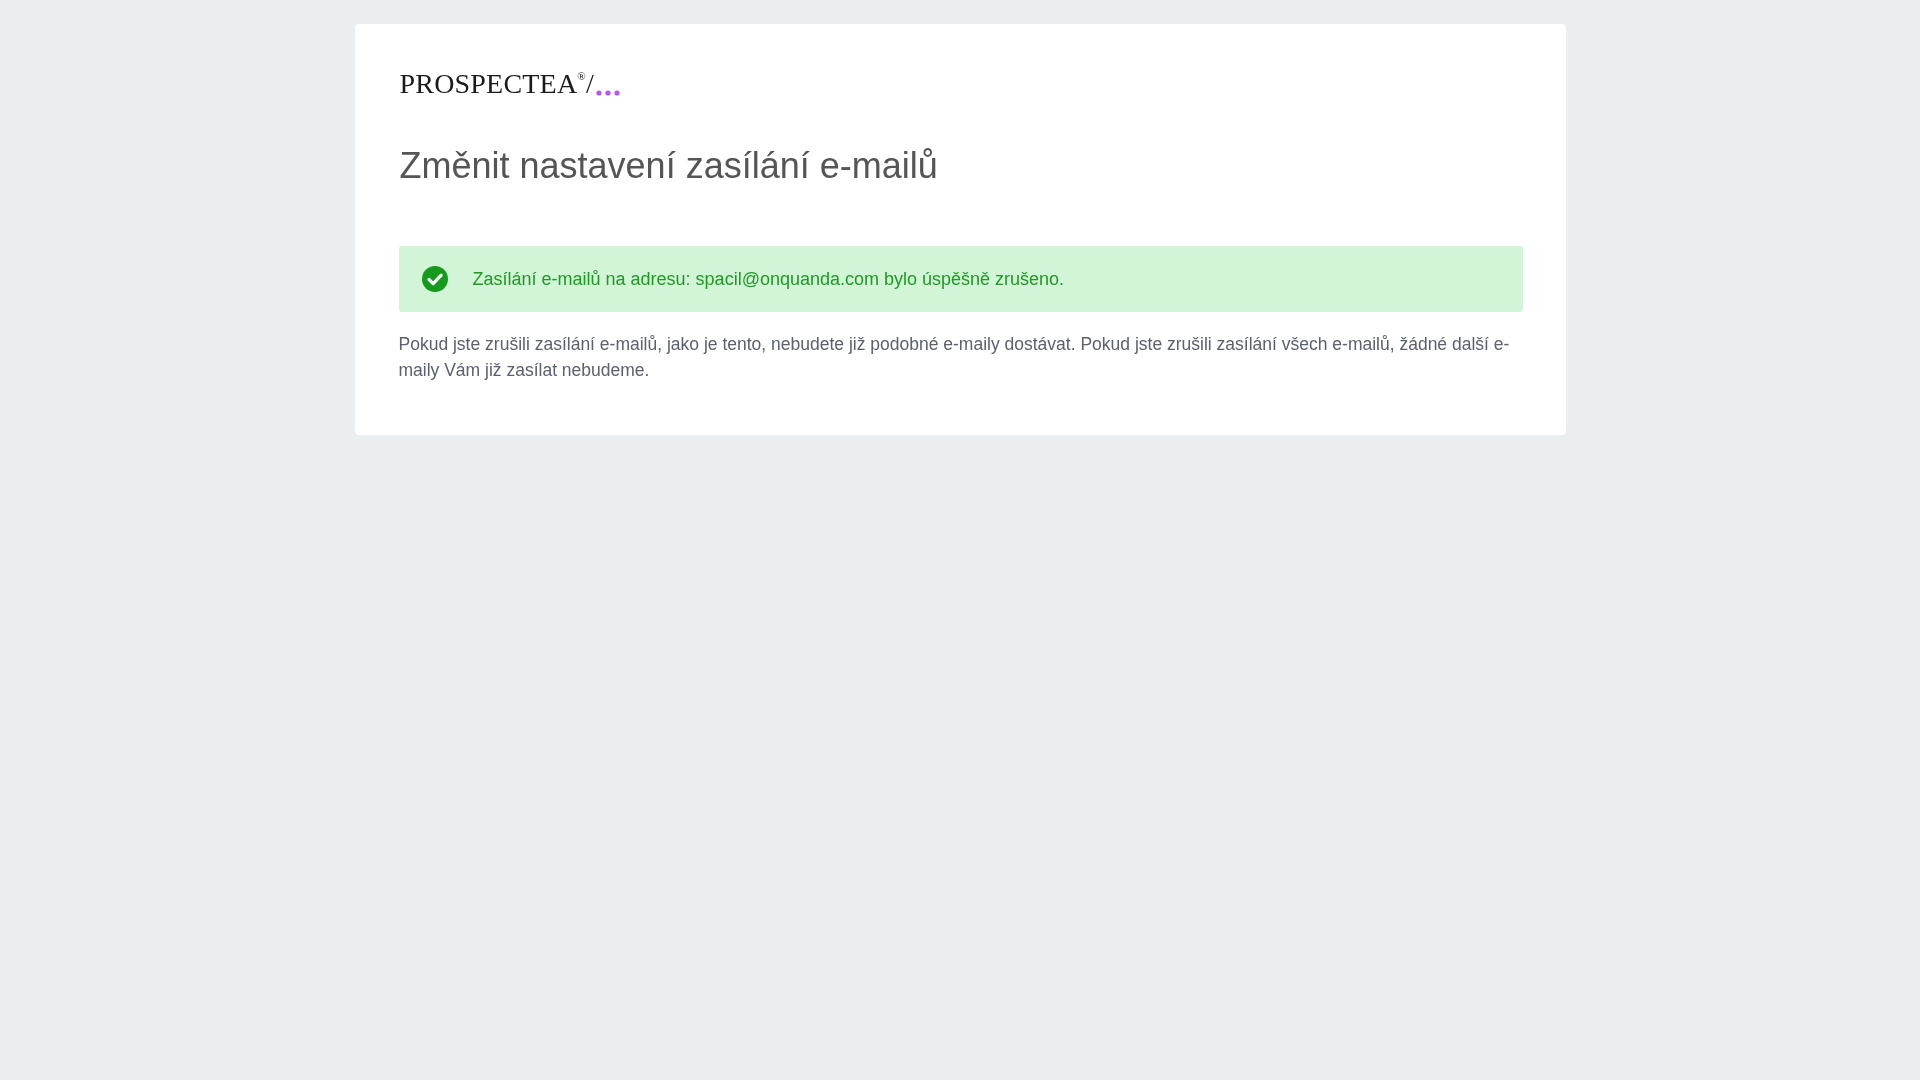 The height and width of the screenshot is (1080, 1920). I want to click on page-title: Změnit nastavení zasílání e-mailů, so click(668, 166).